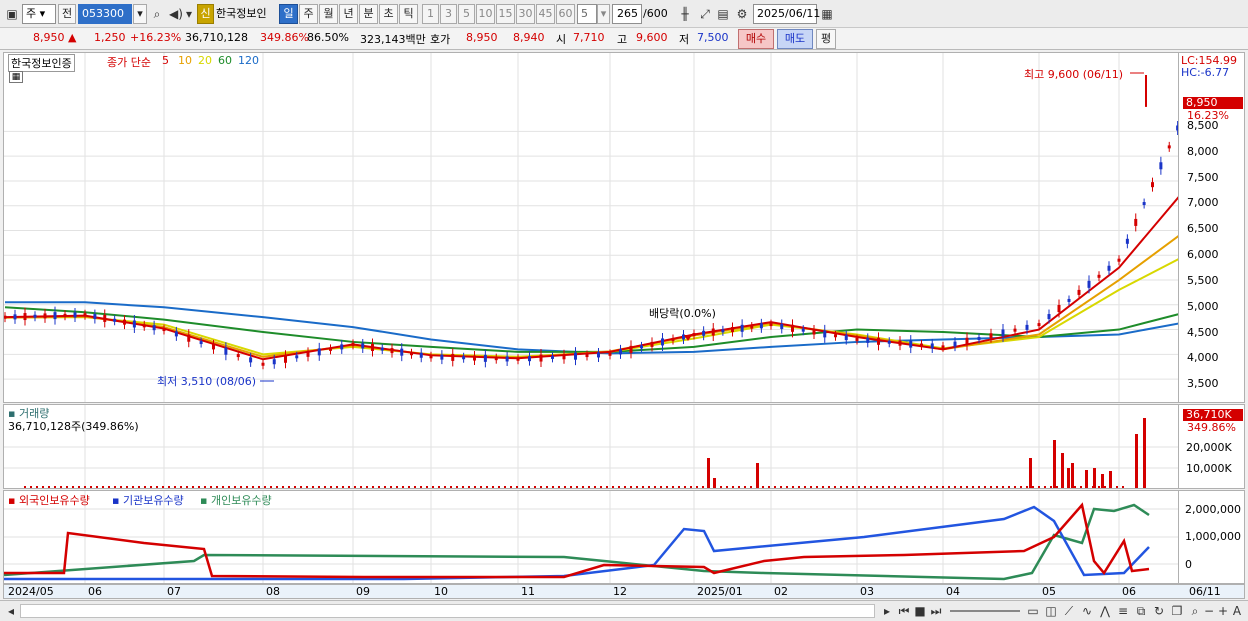 This screenshot has width=1248, height=621. I want to click on minute-15: 15, so click(505, 14).